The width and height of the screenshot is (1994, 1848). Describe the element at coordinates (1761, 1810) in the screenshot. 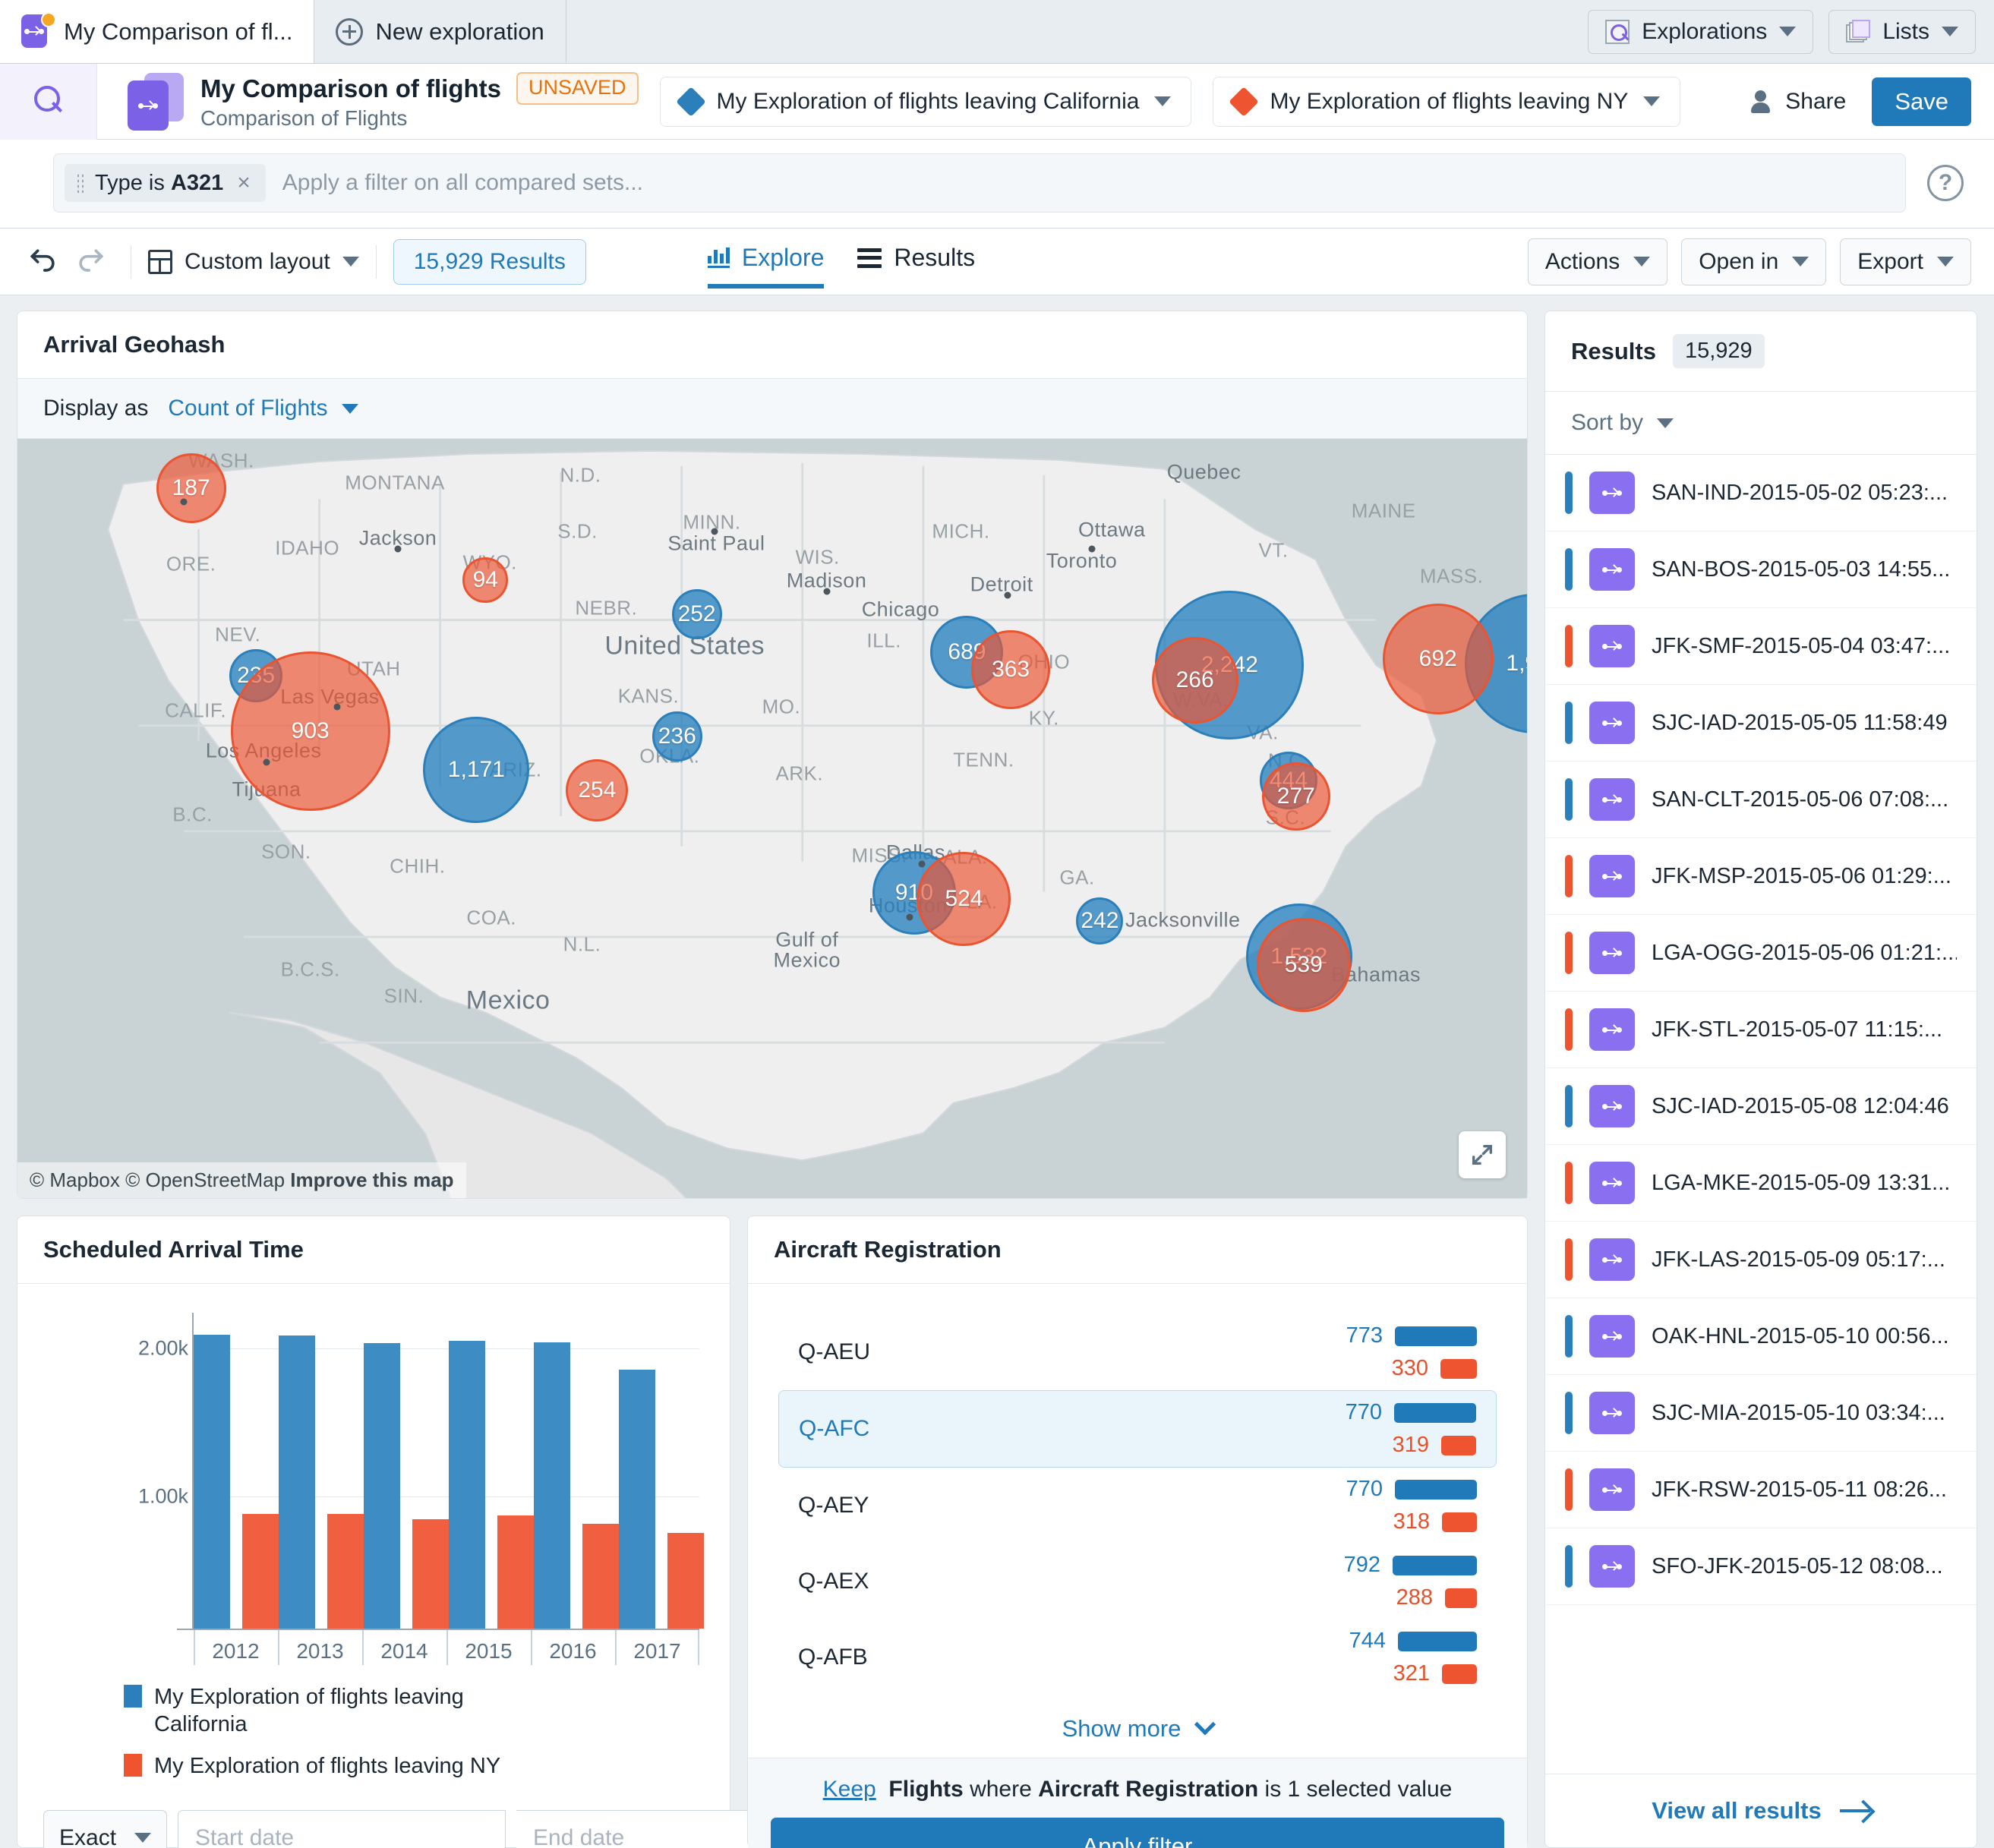

I see `view-all-results-button: View all results` at that location.